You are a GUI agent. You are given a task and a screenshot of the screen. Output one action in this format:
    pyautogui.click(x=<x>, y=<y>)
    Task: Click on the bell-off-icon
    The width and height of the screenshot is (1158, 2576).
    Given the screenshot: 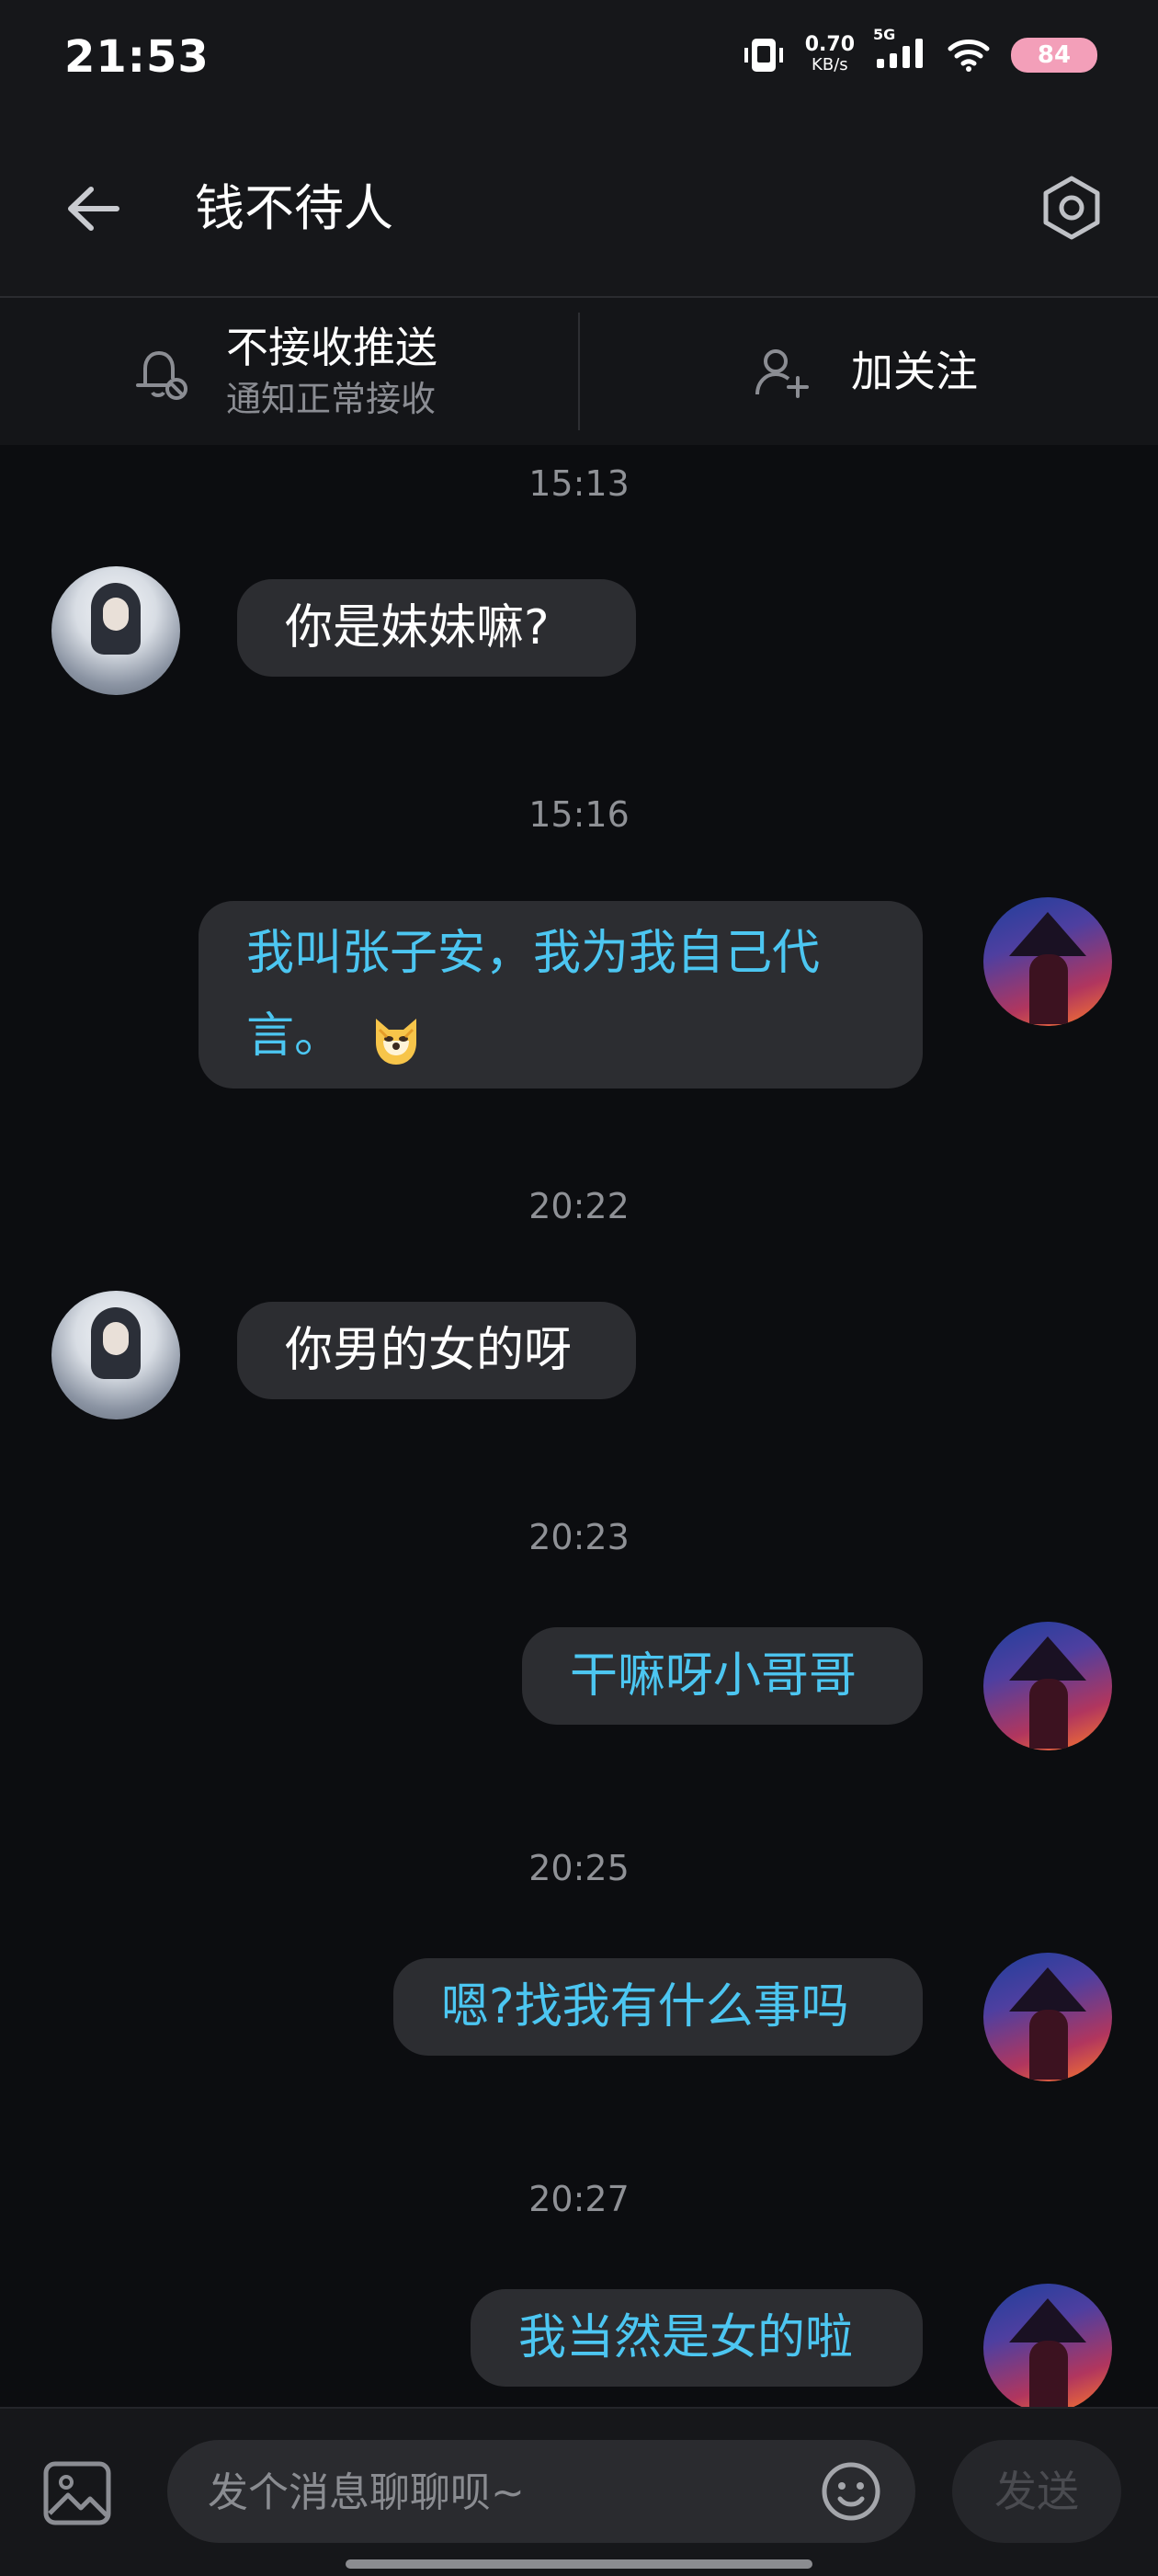 What is the action you would take?
    pyautogui.click(x=161, y=375)
    